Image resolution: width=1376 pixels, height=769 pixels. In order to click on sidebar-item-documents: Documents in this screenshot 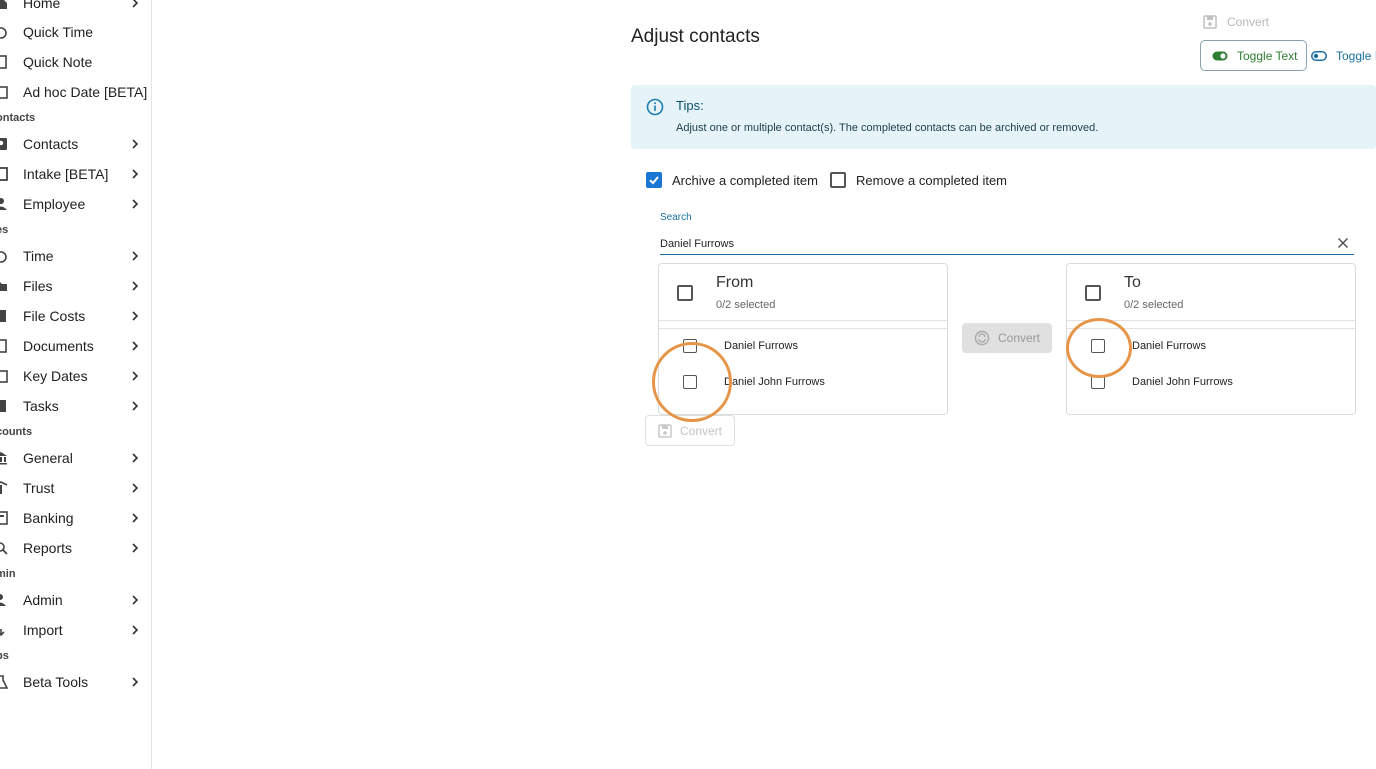, I will do `click(75, 346)`.